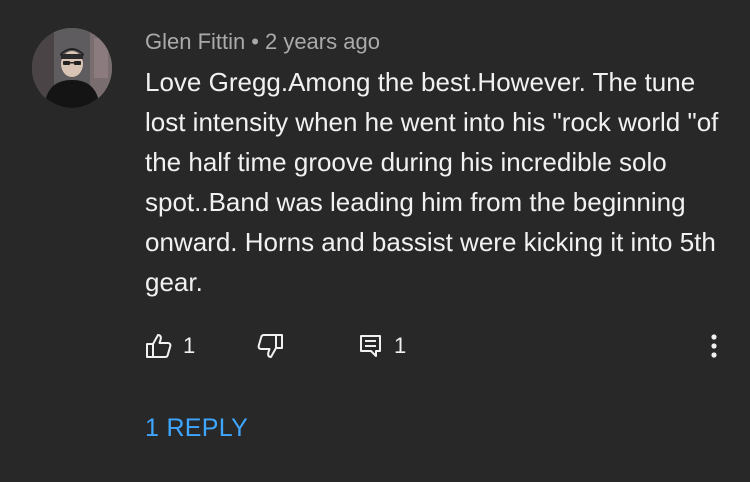  Describe the element at coordinates (400, 345) in the screenshot. I see `reply-count: 1` at that location.